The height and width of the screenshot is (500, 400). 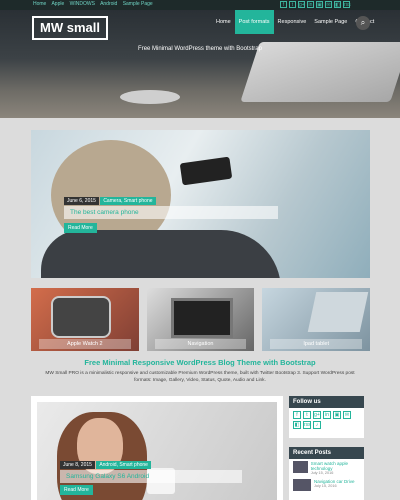 What do you see at coordinates (138, 4) in the screenshot?
I see `top-nav-sample-page: Sample Page` at bounding box center [138, 4].